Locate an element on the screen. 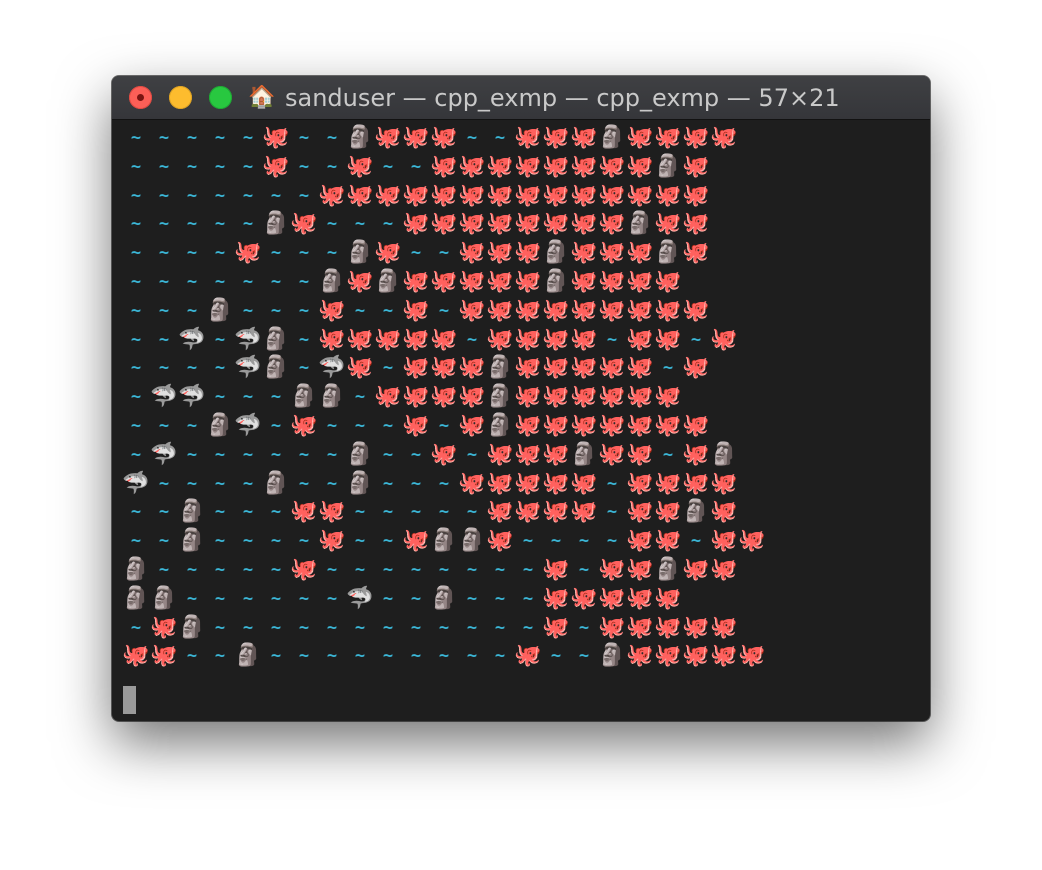 The height and width of the screenshot is (870, 1042). zoom-button is located at coordinates (220, 97).